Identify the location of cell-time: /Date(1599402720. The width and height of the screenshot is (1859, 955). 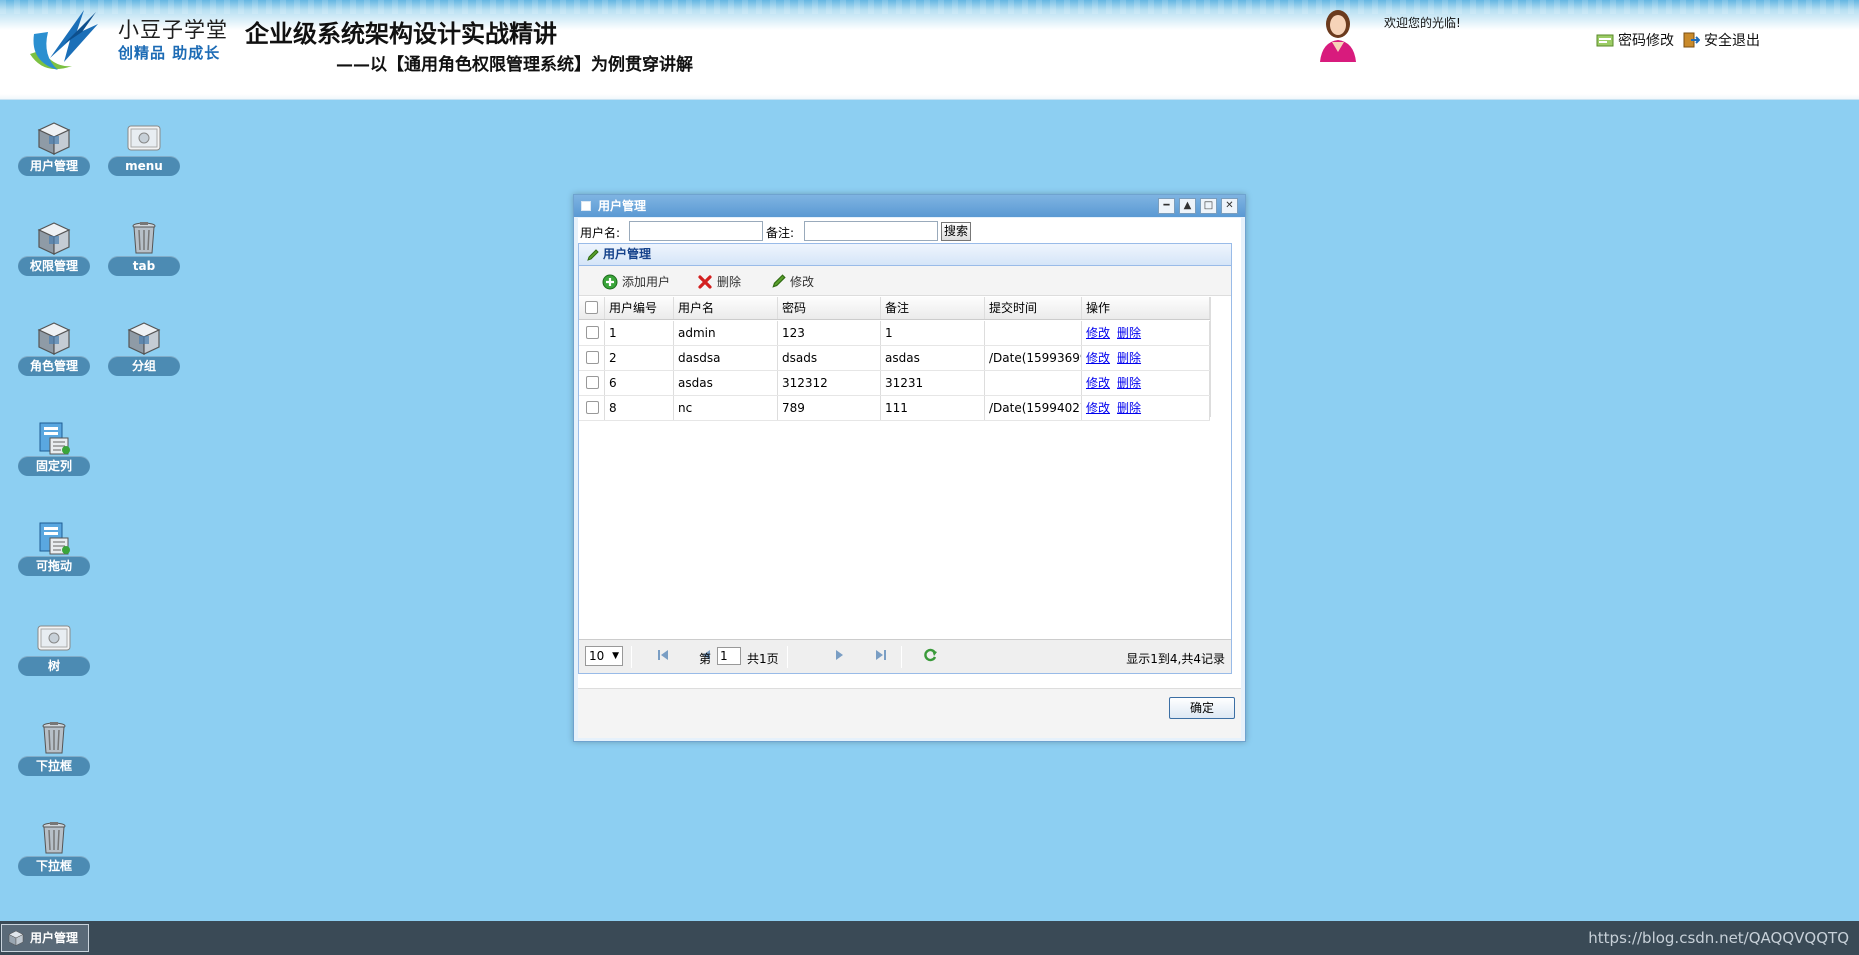
(1033, 408).